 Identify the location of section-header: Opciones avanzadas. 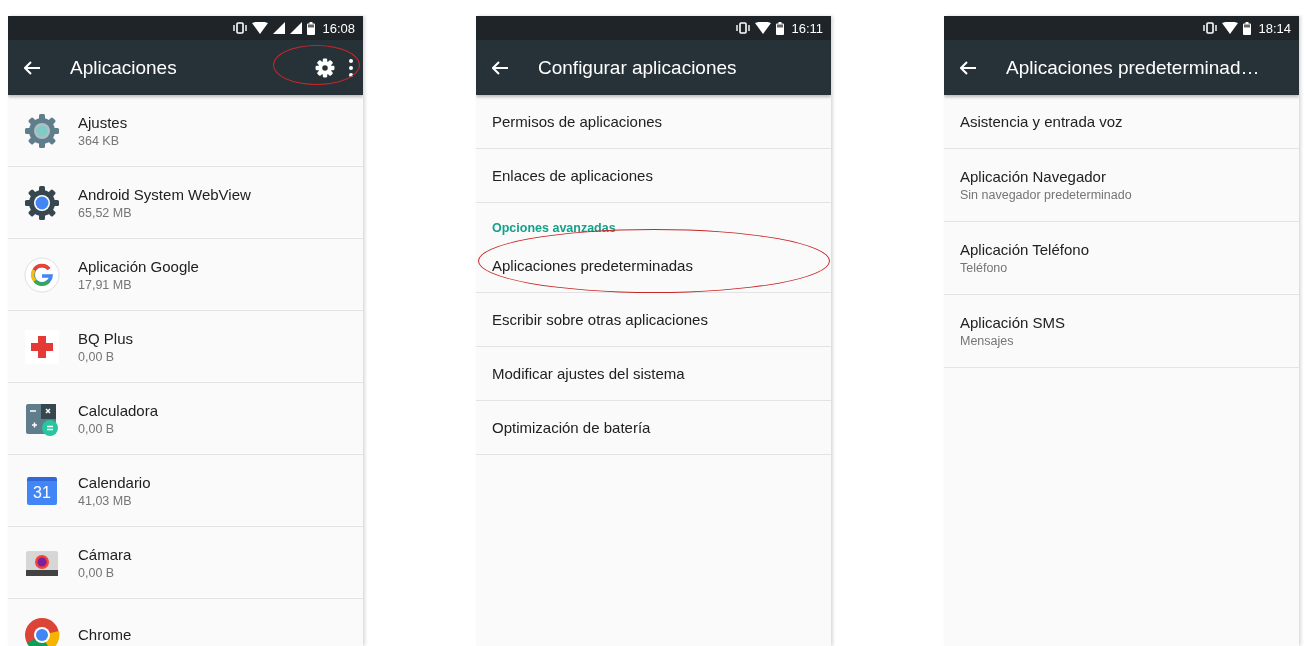
(554, 228).